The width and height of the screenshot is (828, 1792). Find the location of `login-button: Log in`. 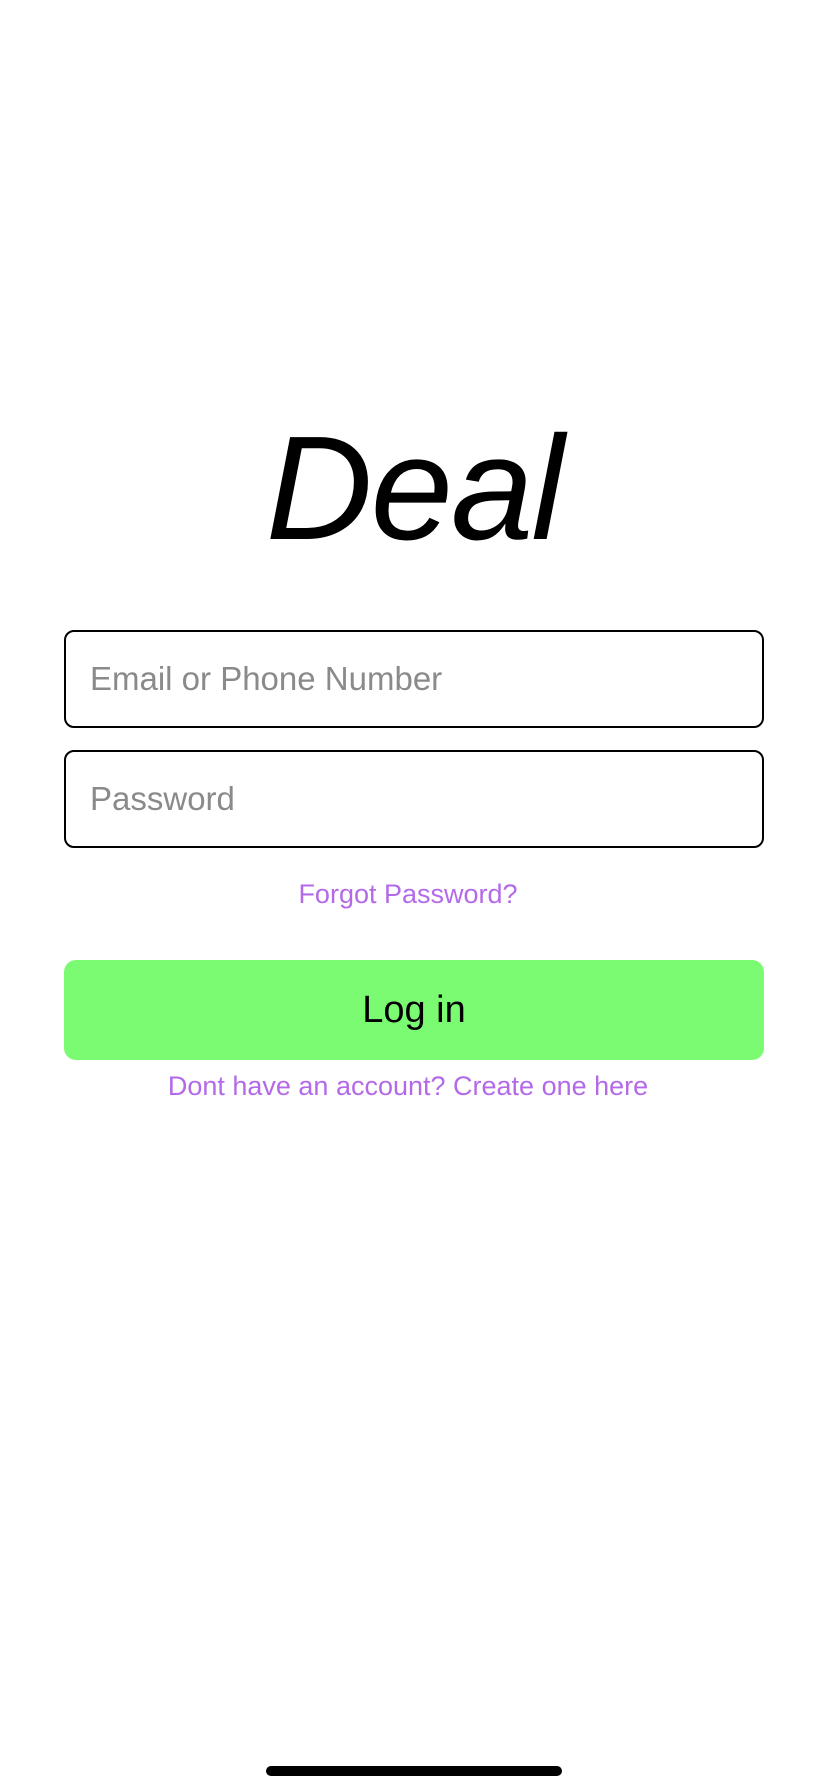

login-button: Log in is located at coordinates (414, 1010).